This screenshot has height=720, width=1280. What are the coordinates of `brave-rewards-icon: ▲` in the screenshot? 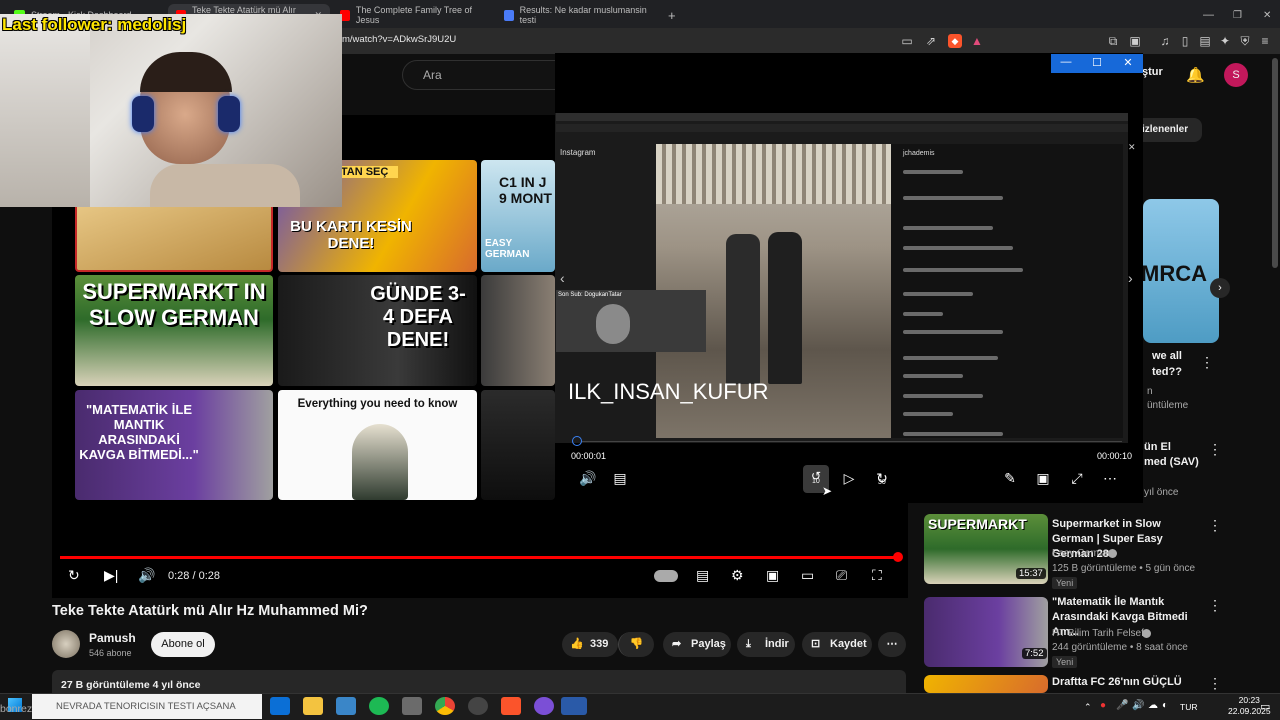 It's located at (977, 41).